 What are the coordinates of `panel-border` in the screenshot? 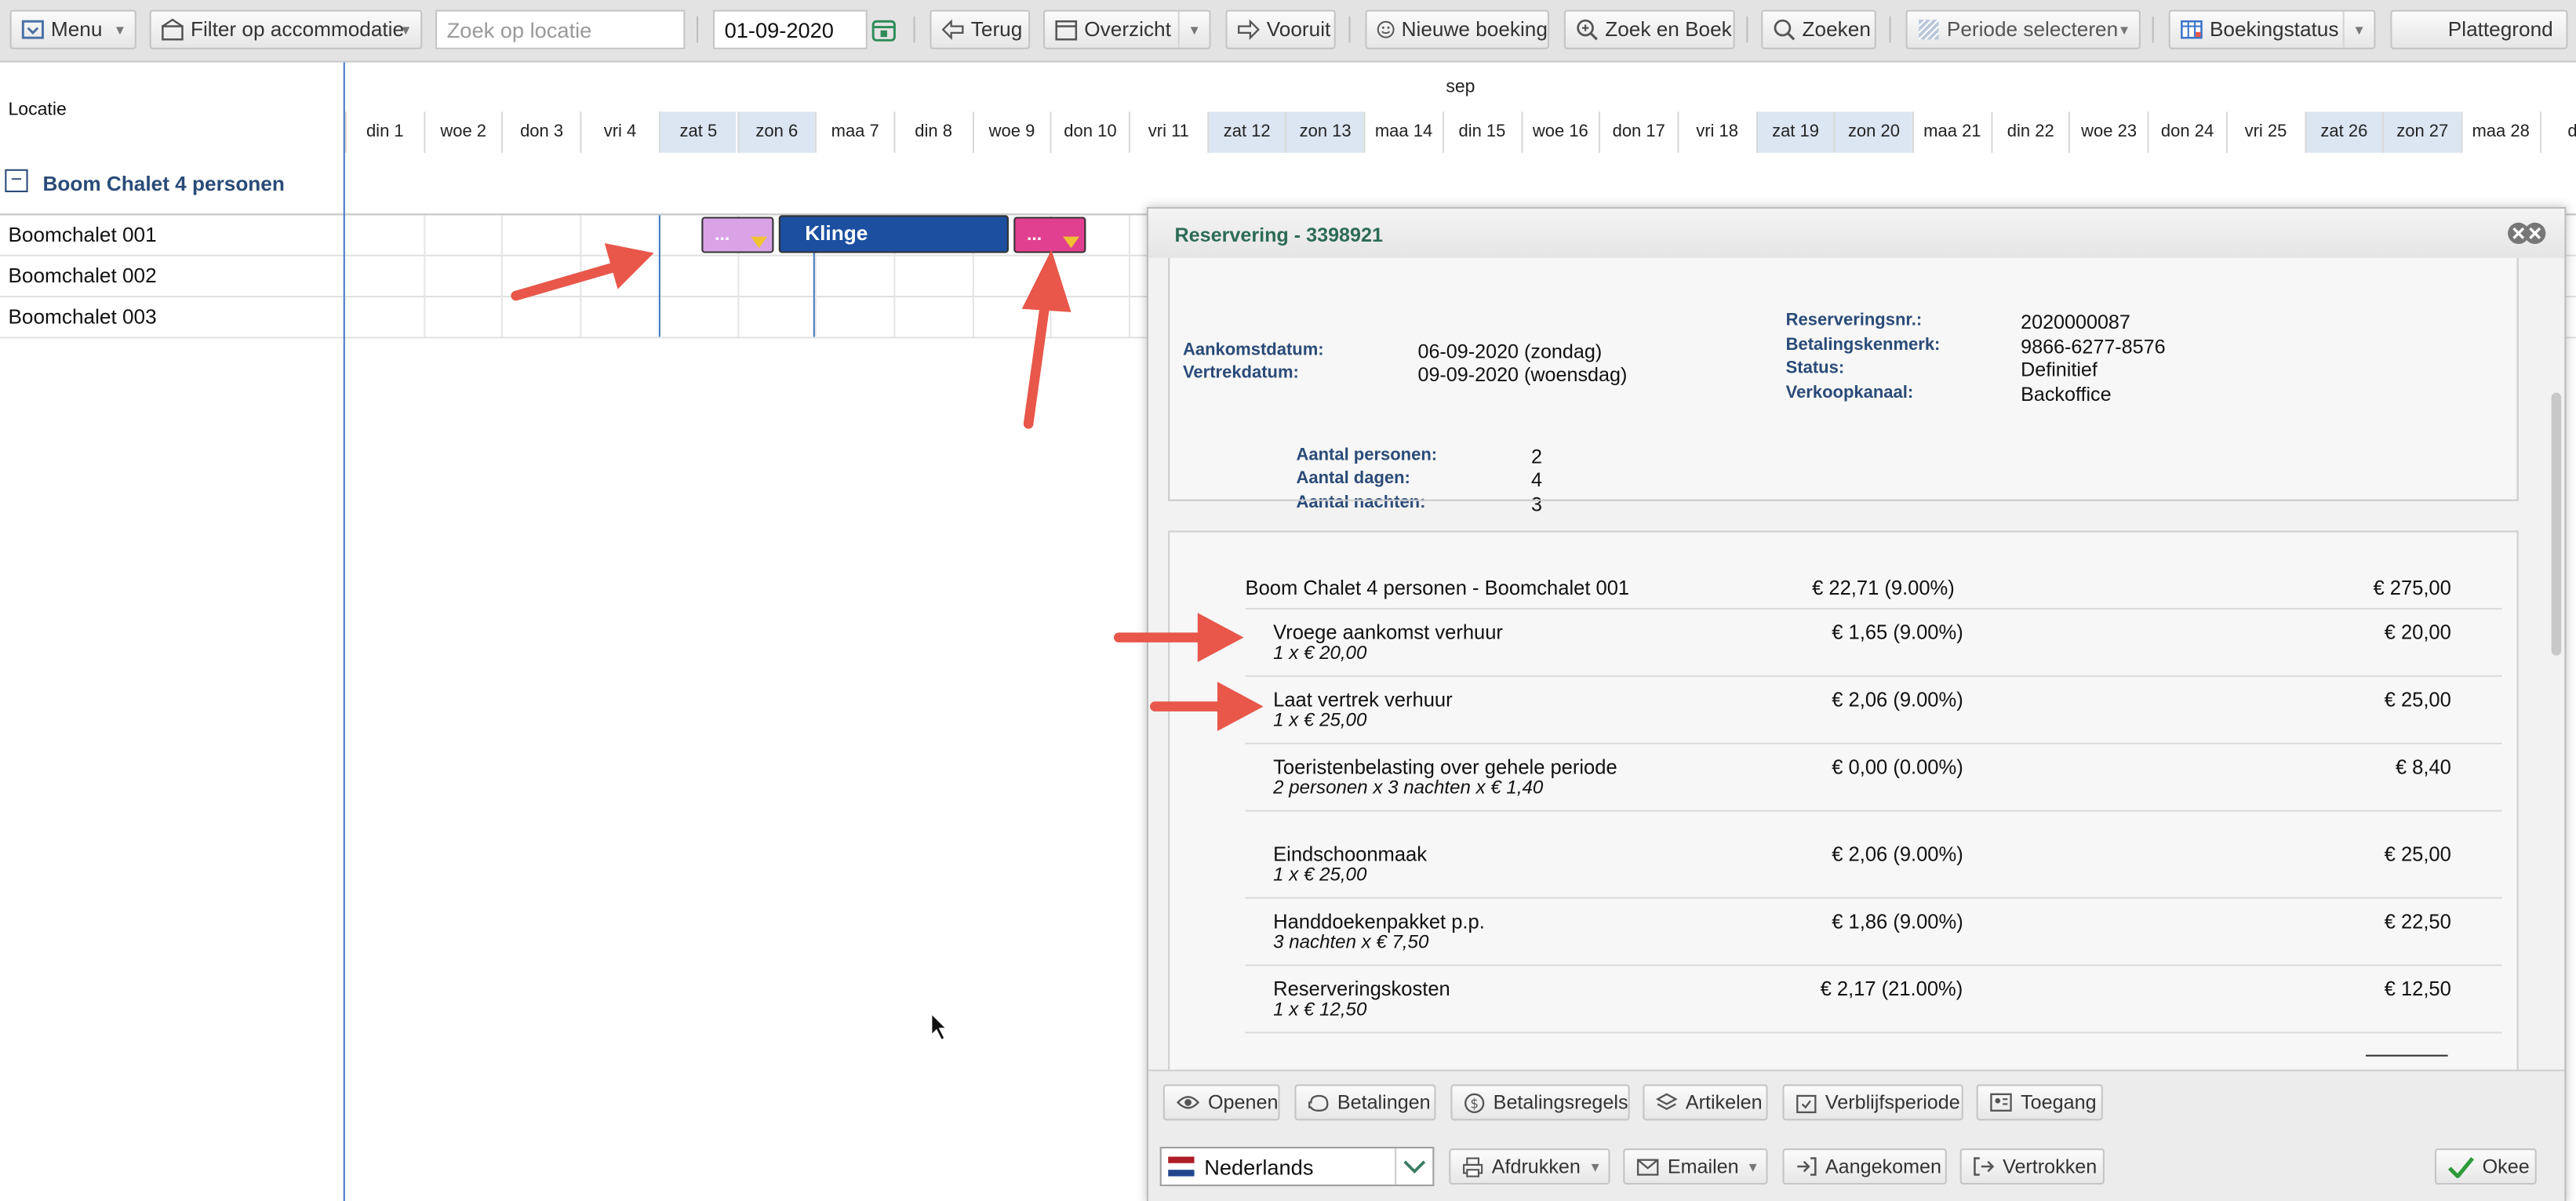 It's located at (1843, 379).